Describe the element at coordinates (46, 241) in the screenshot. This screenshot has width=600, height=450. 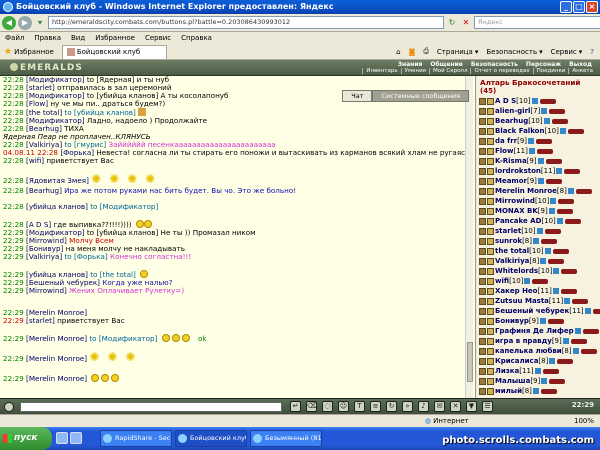
I see `chat-nick: [Mirrowind]` at that location.